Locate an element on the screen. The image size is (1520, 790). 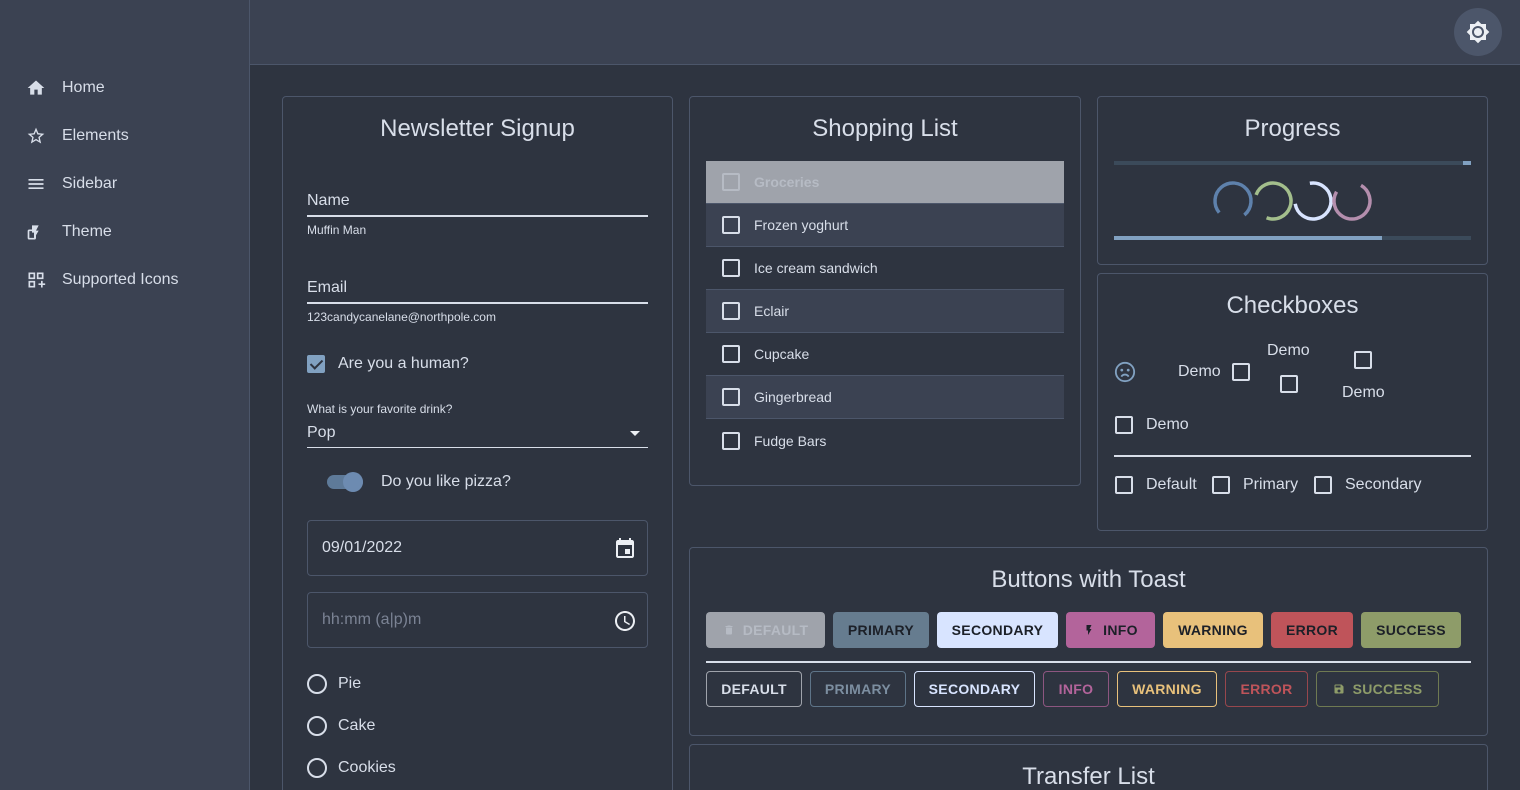
name-field-label: Name is located at coordinates (328, 201).